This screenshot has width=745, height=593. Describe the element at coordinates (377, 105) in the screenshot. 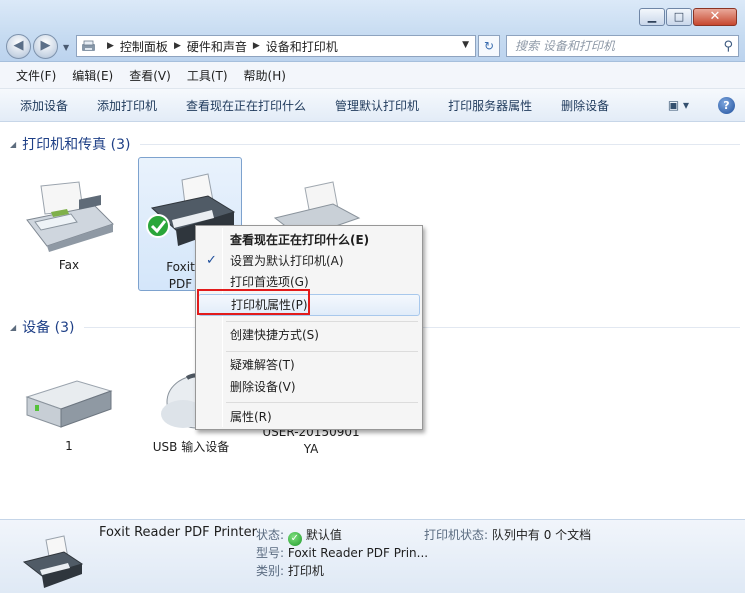

I see `manage-default-printers-button: 管理默认打印机` at that location.